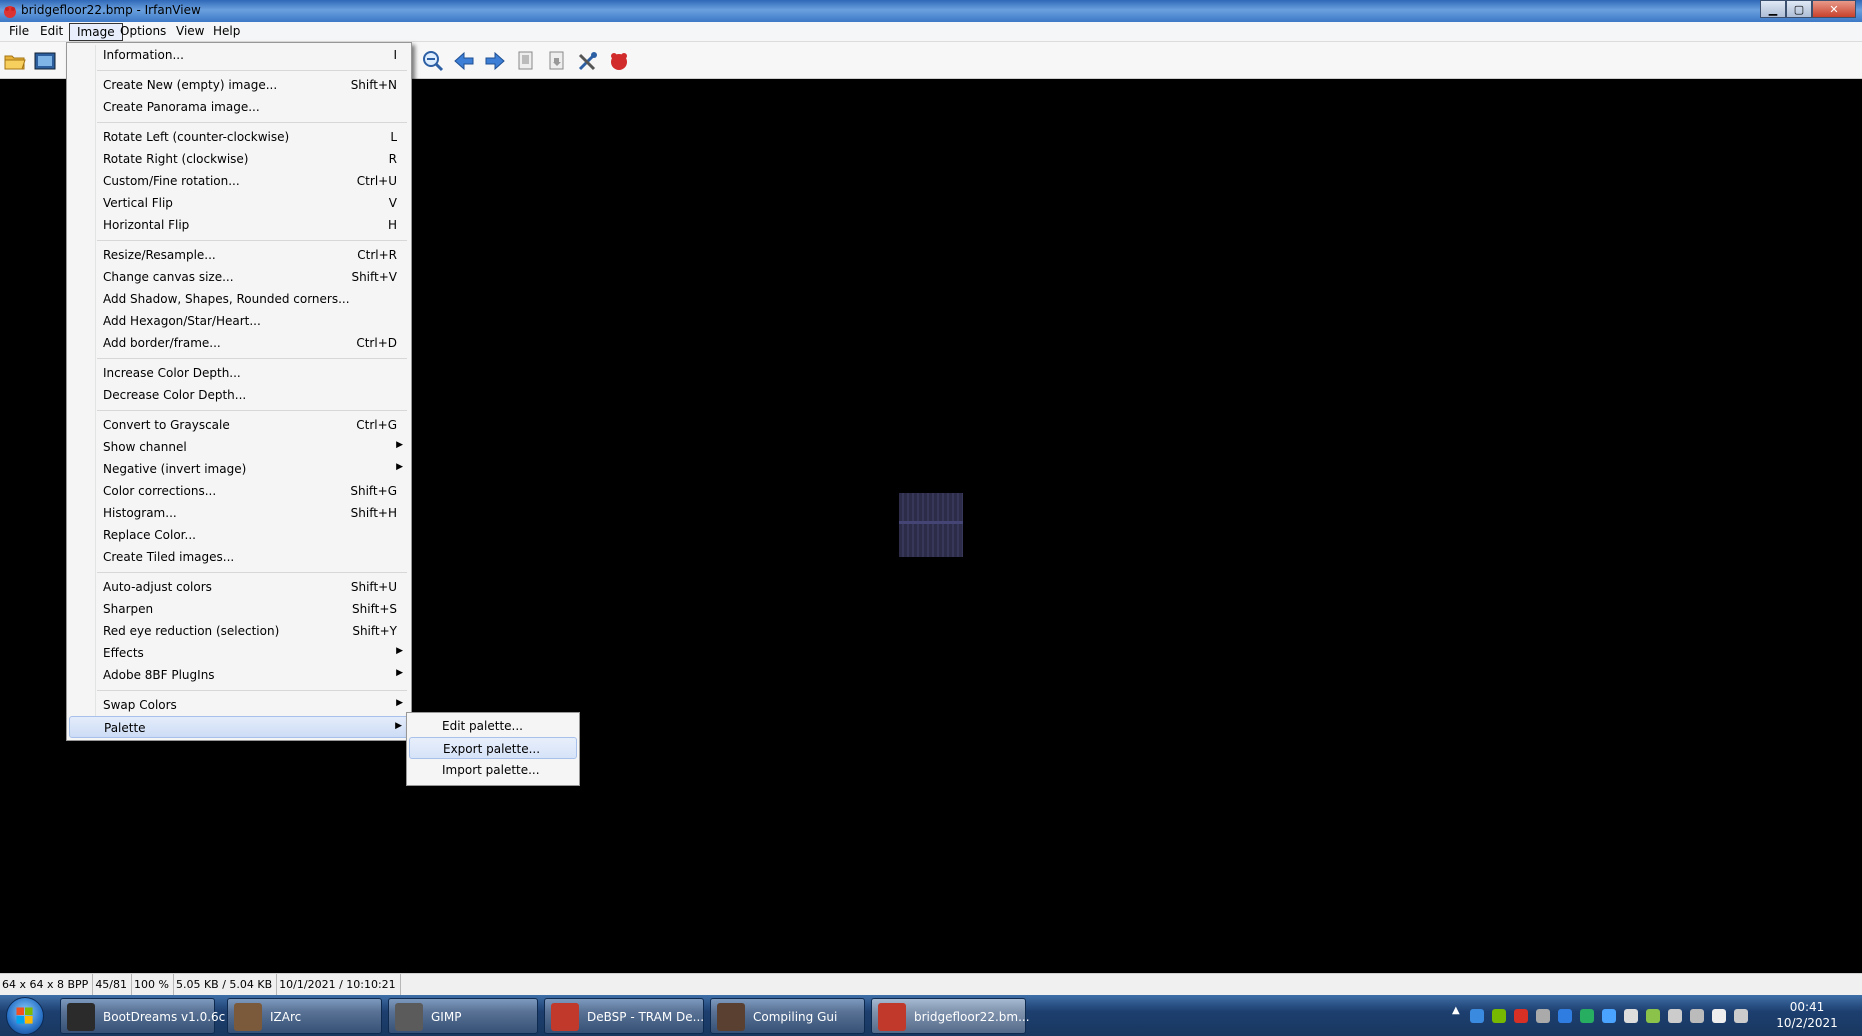 This screenshot has height=1036, width=1862. What do you see at coordinates (142, 1016) in the screenshot?
I see `taskbar-item-bootdreams: BootDreams v1.0.6c` at bounding box center [142, 1016].